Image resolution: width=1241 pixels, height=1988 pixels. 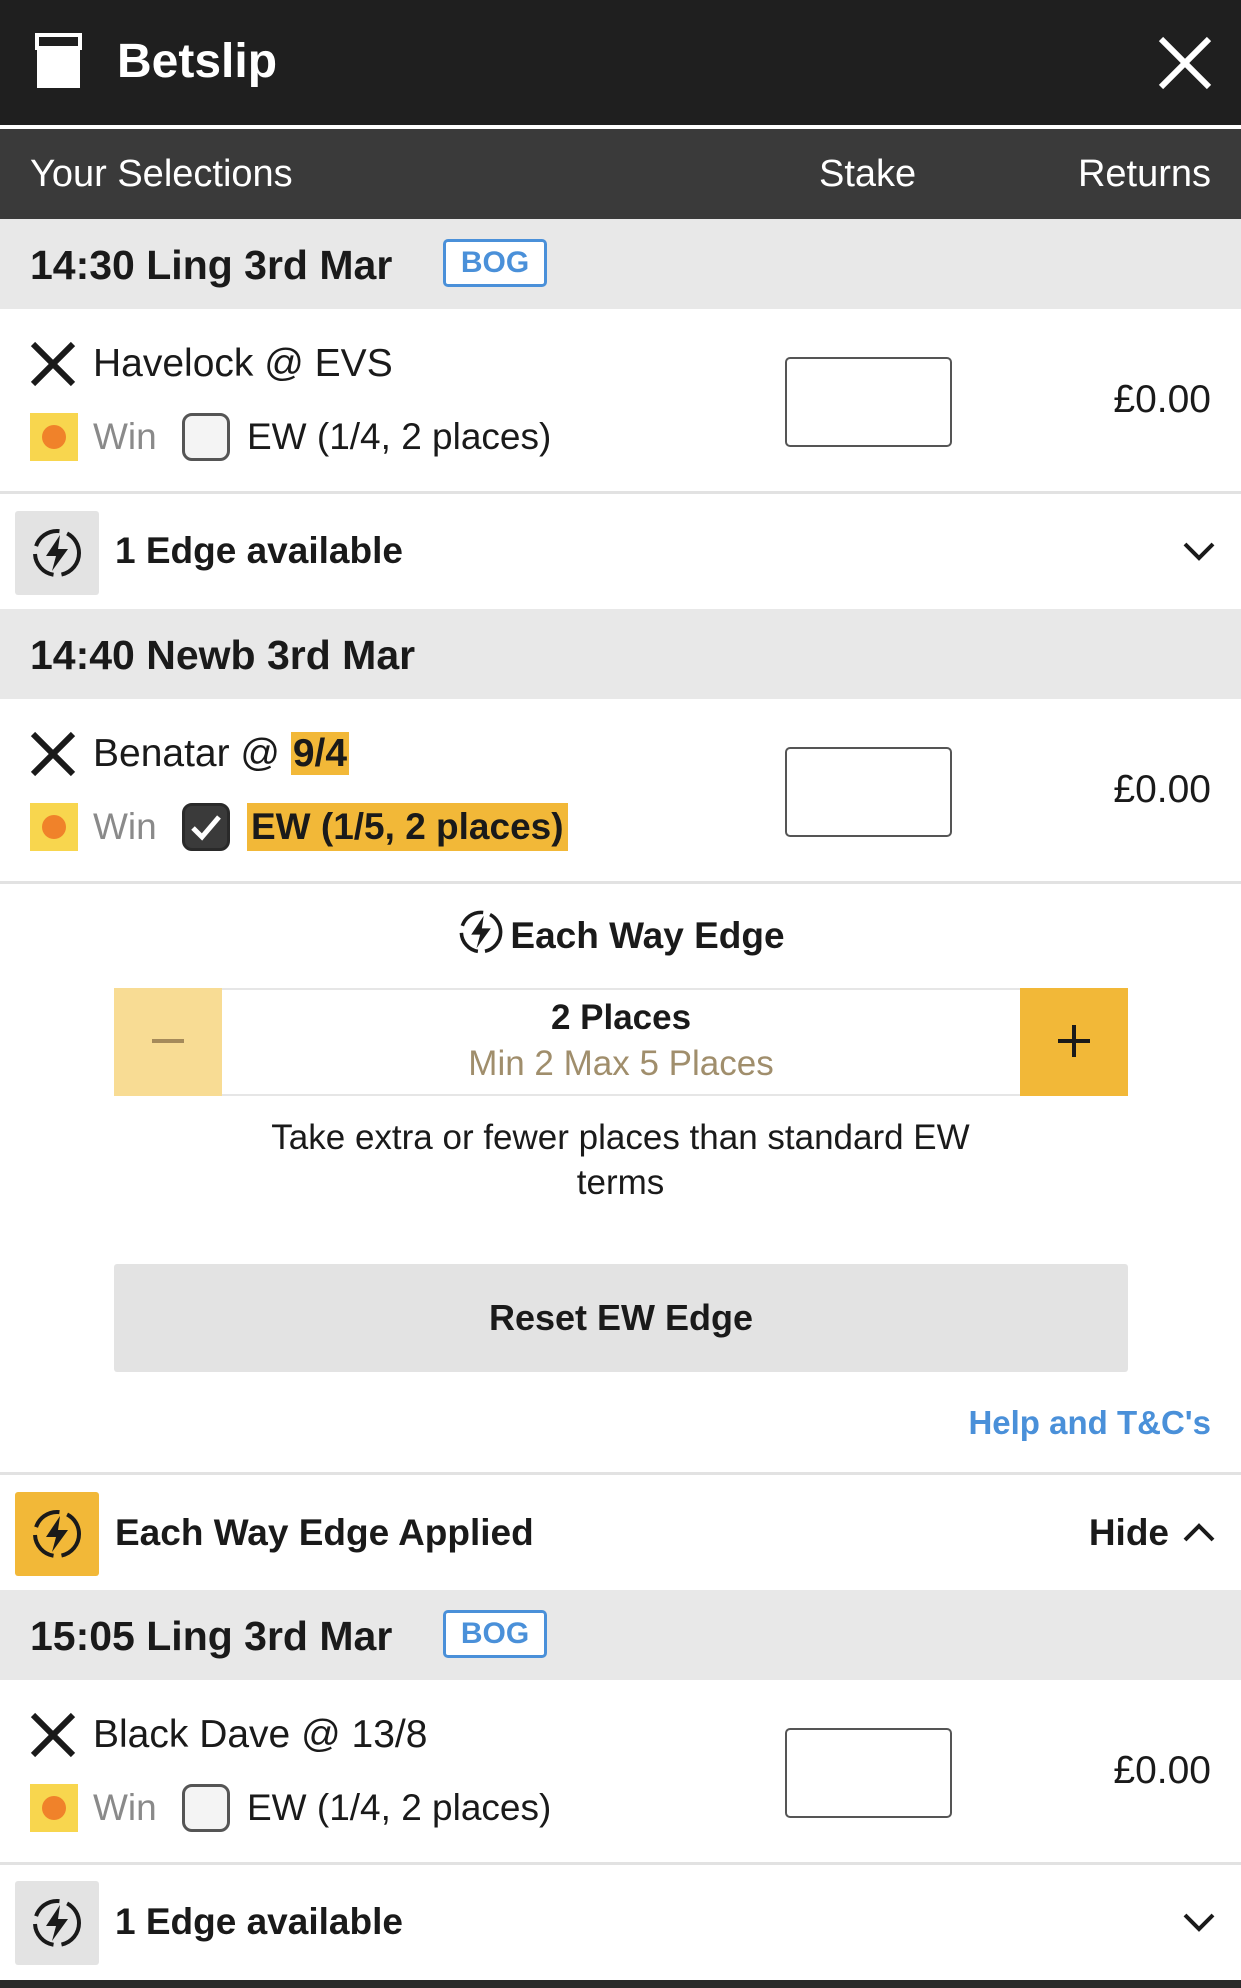 I want to click on close-icon, so click(x=1185, y=63).